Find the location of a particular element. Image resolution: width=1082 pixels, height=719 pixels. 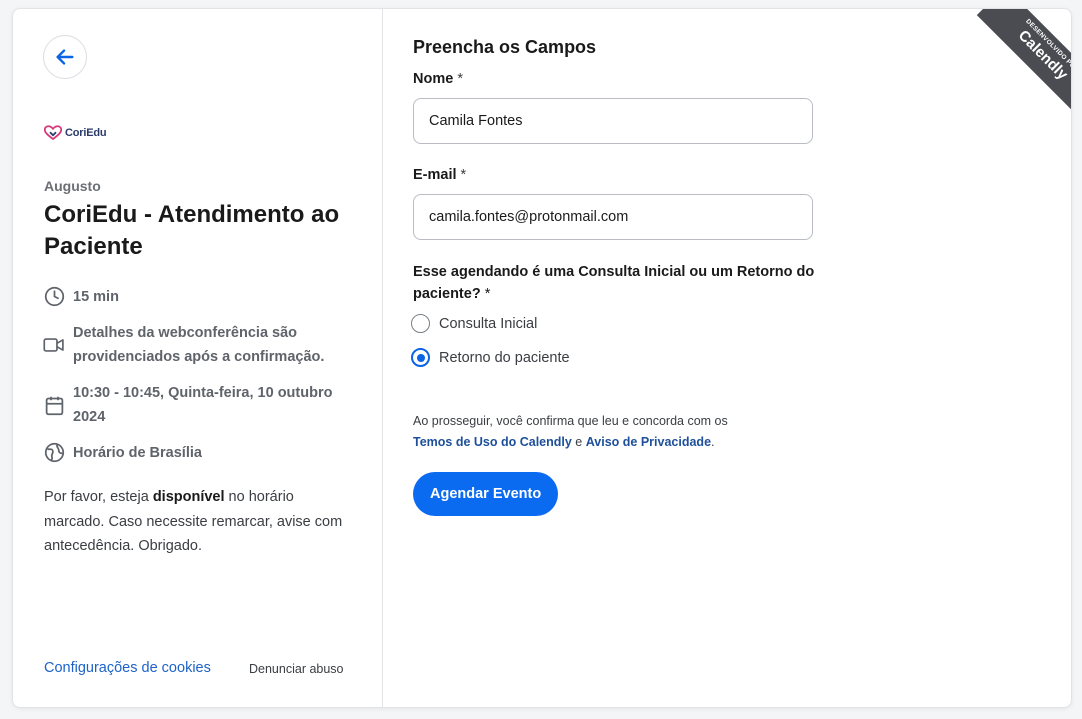

arrow-left-icon is located at coordinates (65, 57).